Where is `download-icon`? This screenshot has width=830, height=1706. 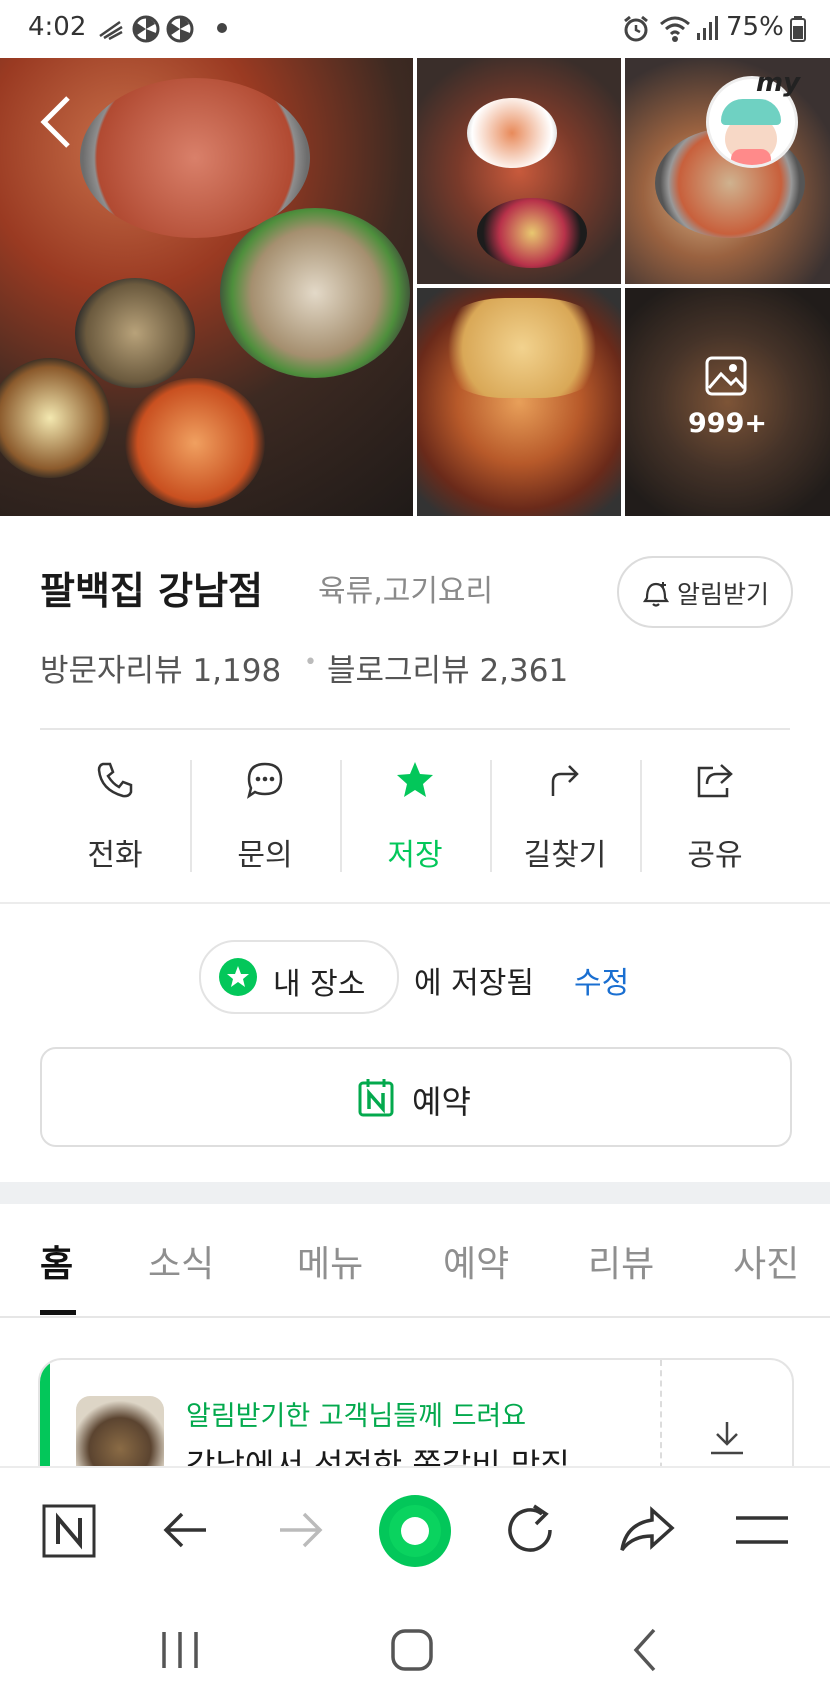
download-icon is located at coordinates (727, 1438).